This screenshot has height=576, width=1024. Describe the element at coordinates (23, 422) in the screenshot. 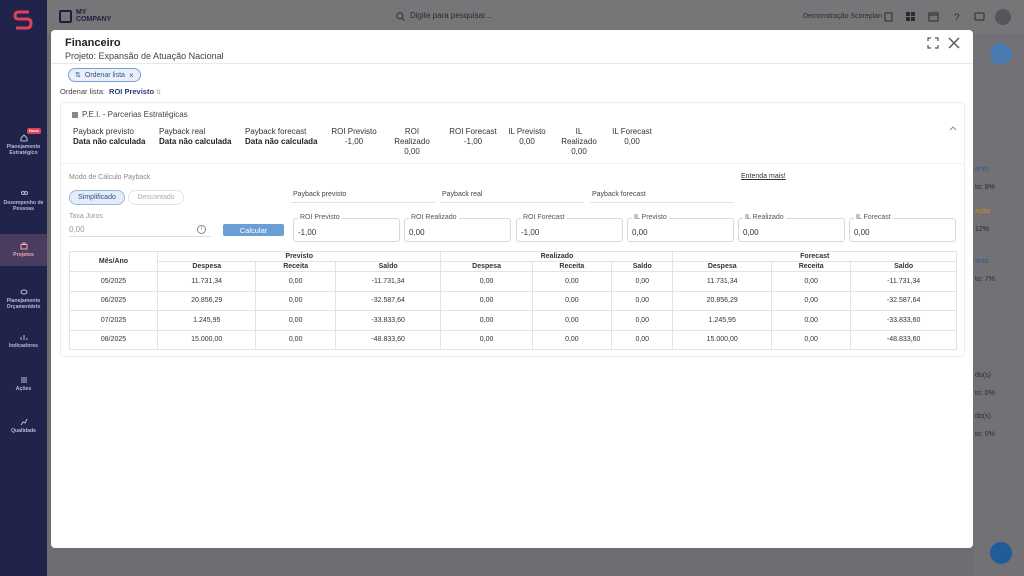

I see `trend-icon` at that location.